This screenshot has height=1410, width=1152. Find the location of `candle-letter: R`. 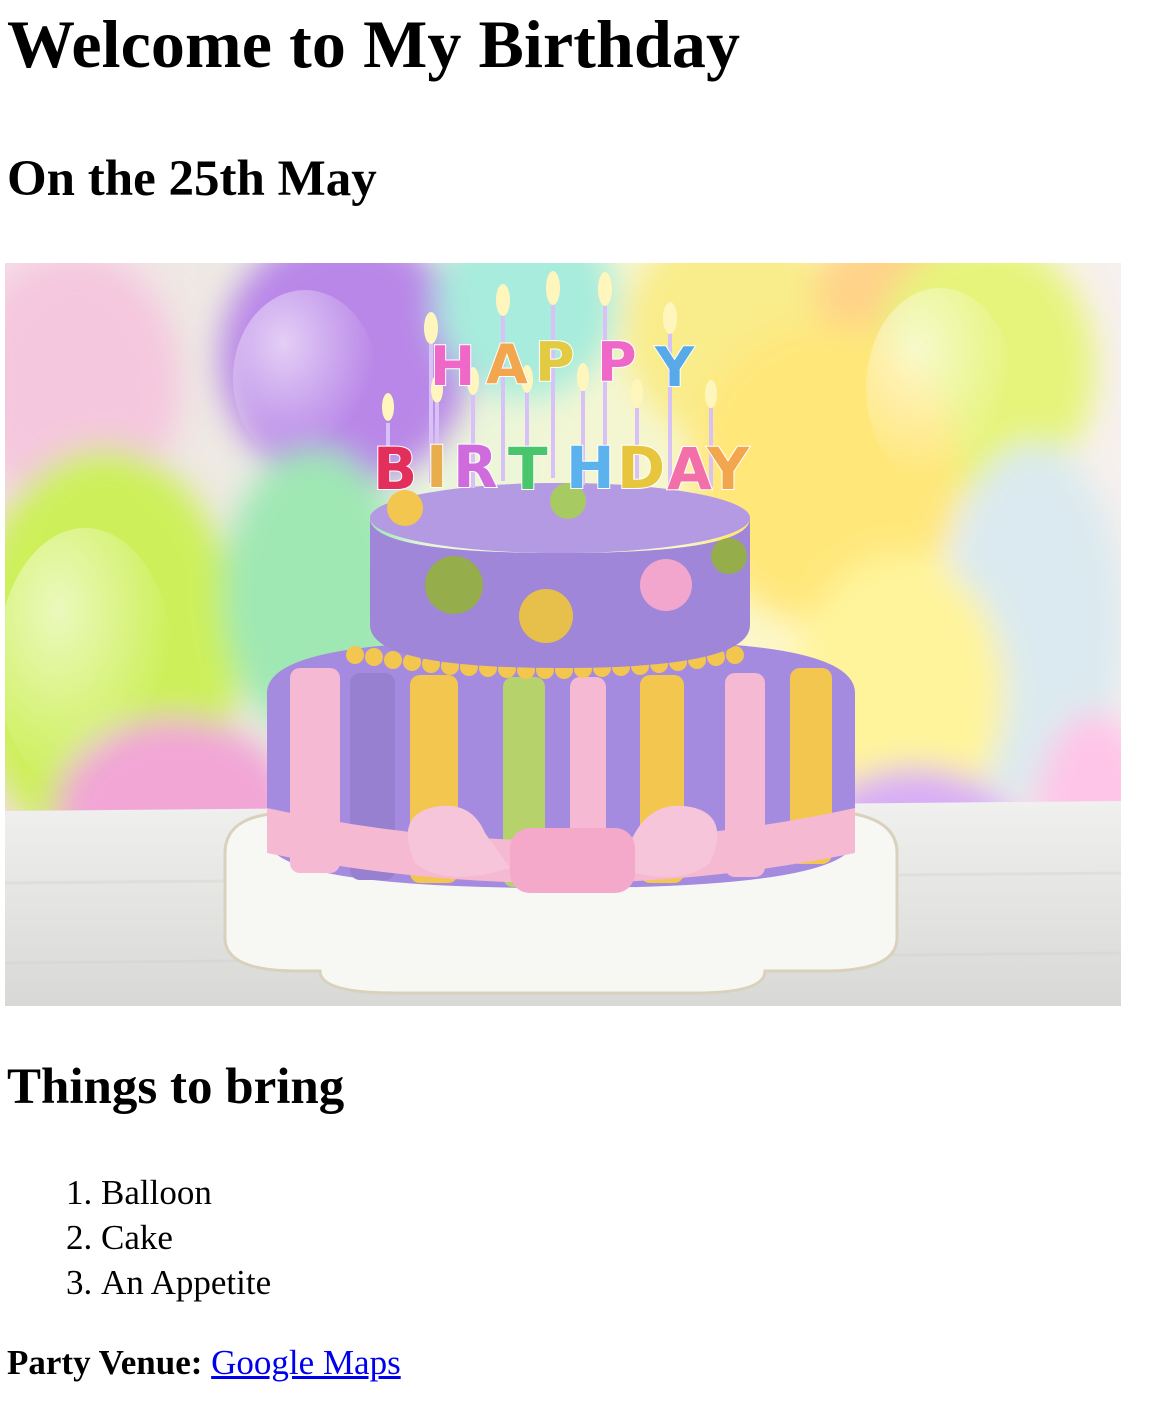

candle-letter: R is located at coordinates (475, 467).